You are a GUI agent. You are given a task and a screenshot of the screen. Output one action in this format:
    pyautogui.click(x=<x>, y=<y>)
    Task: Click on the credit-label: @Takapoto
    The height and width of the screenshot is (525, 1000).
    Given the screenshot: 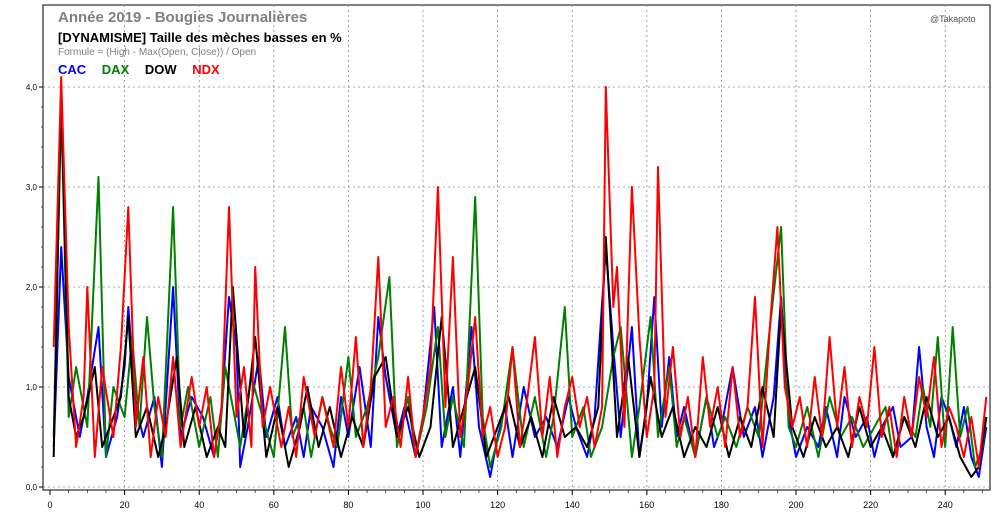 What is the action you would take?
    pyautogui.click(x=953, y=19)
    